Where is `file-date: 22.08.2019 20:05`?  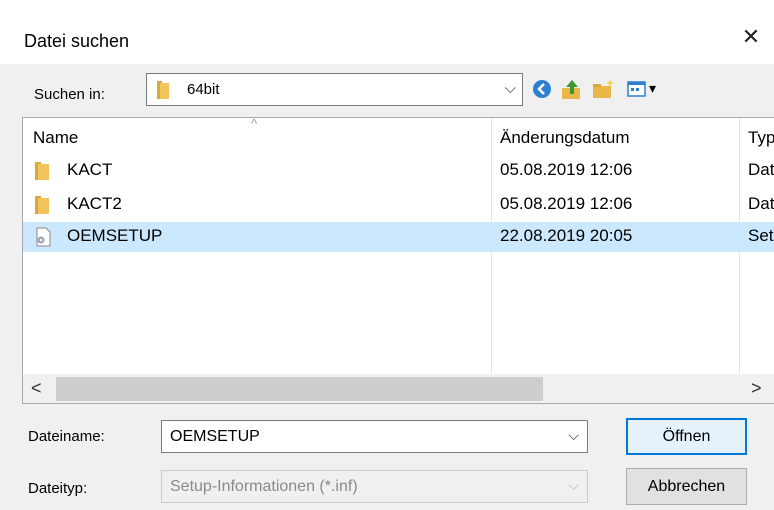
file-date: 22.08.2019 20:05 is located at coordinates (566, 235).